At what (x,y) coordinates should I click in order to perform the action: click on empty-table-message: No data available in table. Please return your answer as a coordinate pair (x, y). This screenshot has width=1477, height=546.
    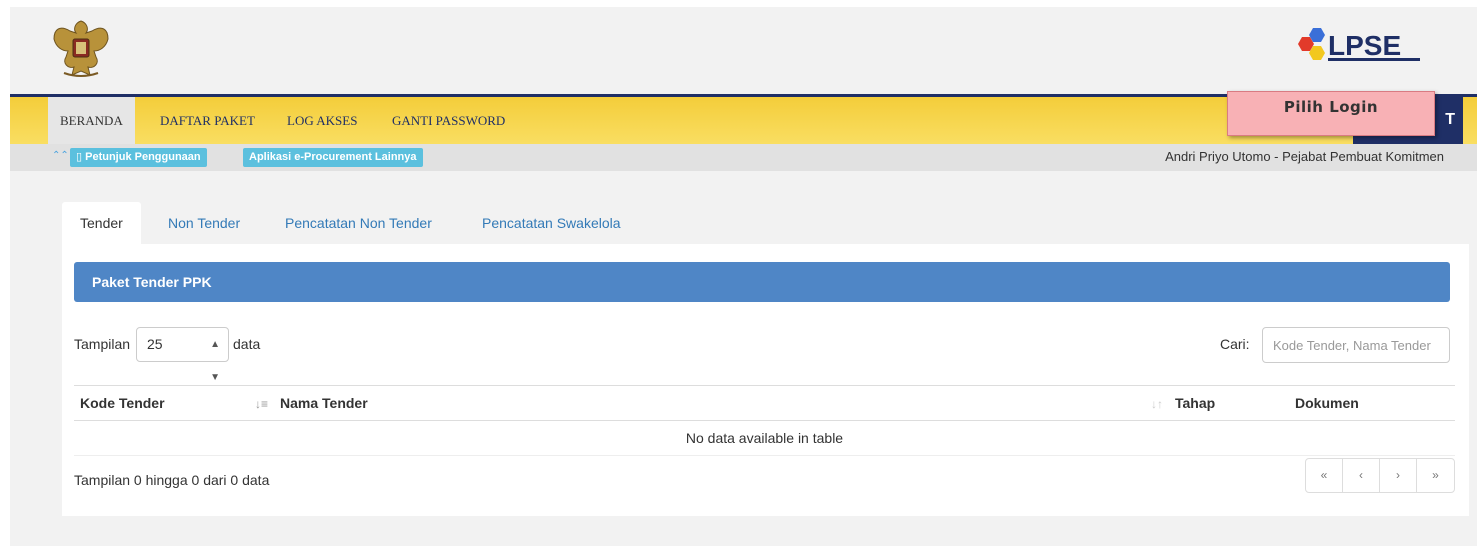
    Looking at the image, I should click on (764, 438).